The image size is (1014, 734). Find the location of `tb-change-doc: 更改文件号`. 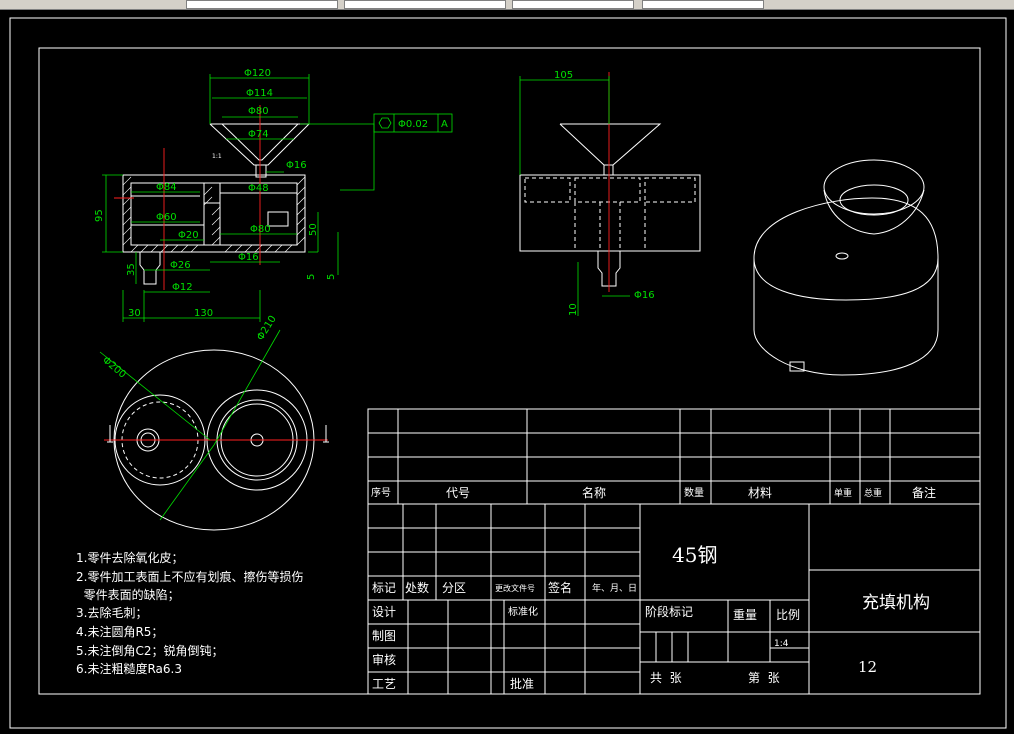

tb-change-doc: 更改文件号 is located at coordinates (515, 588).